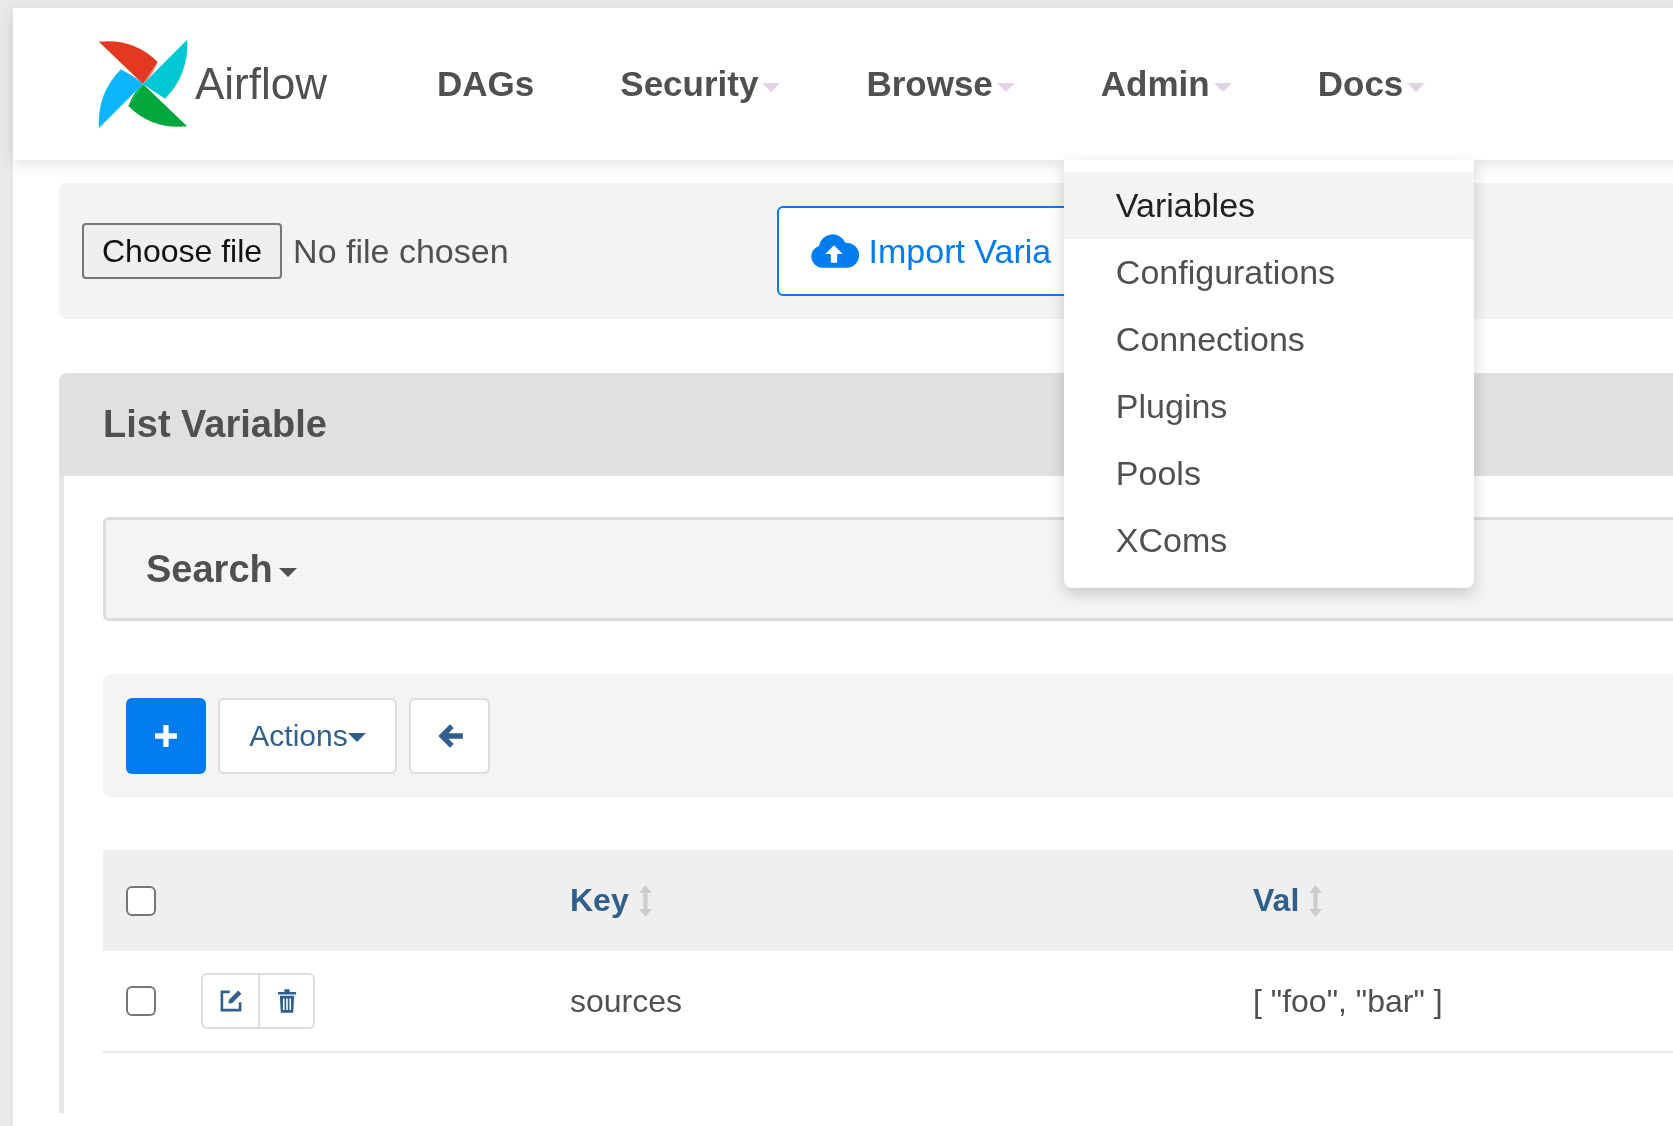  I want to click on cloud-upload-icon, so click(833, 251).